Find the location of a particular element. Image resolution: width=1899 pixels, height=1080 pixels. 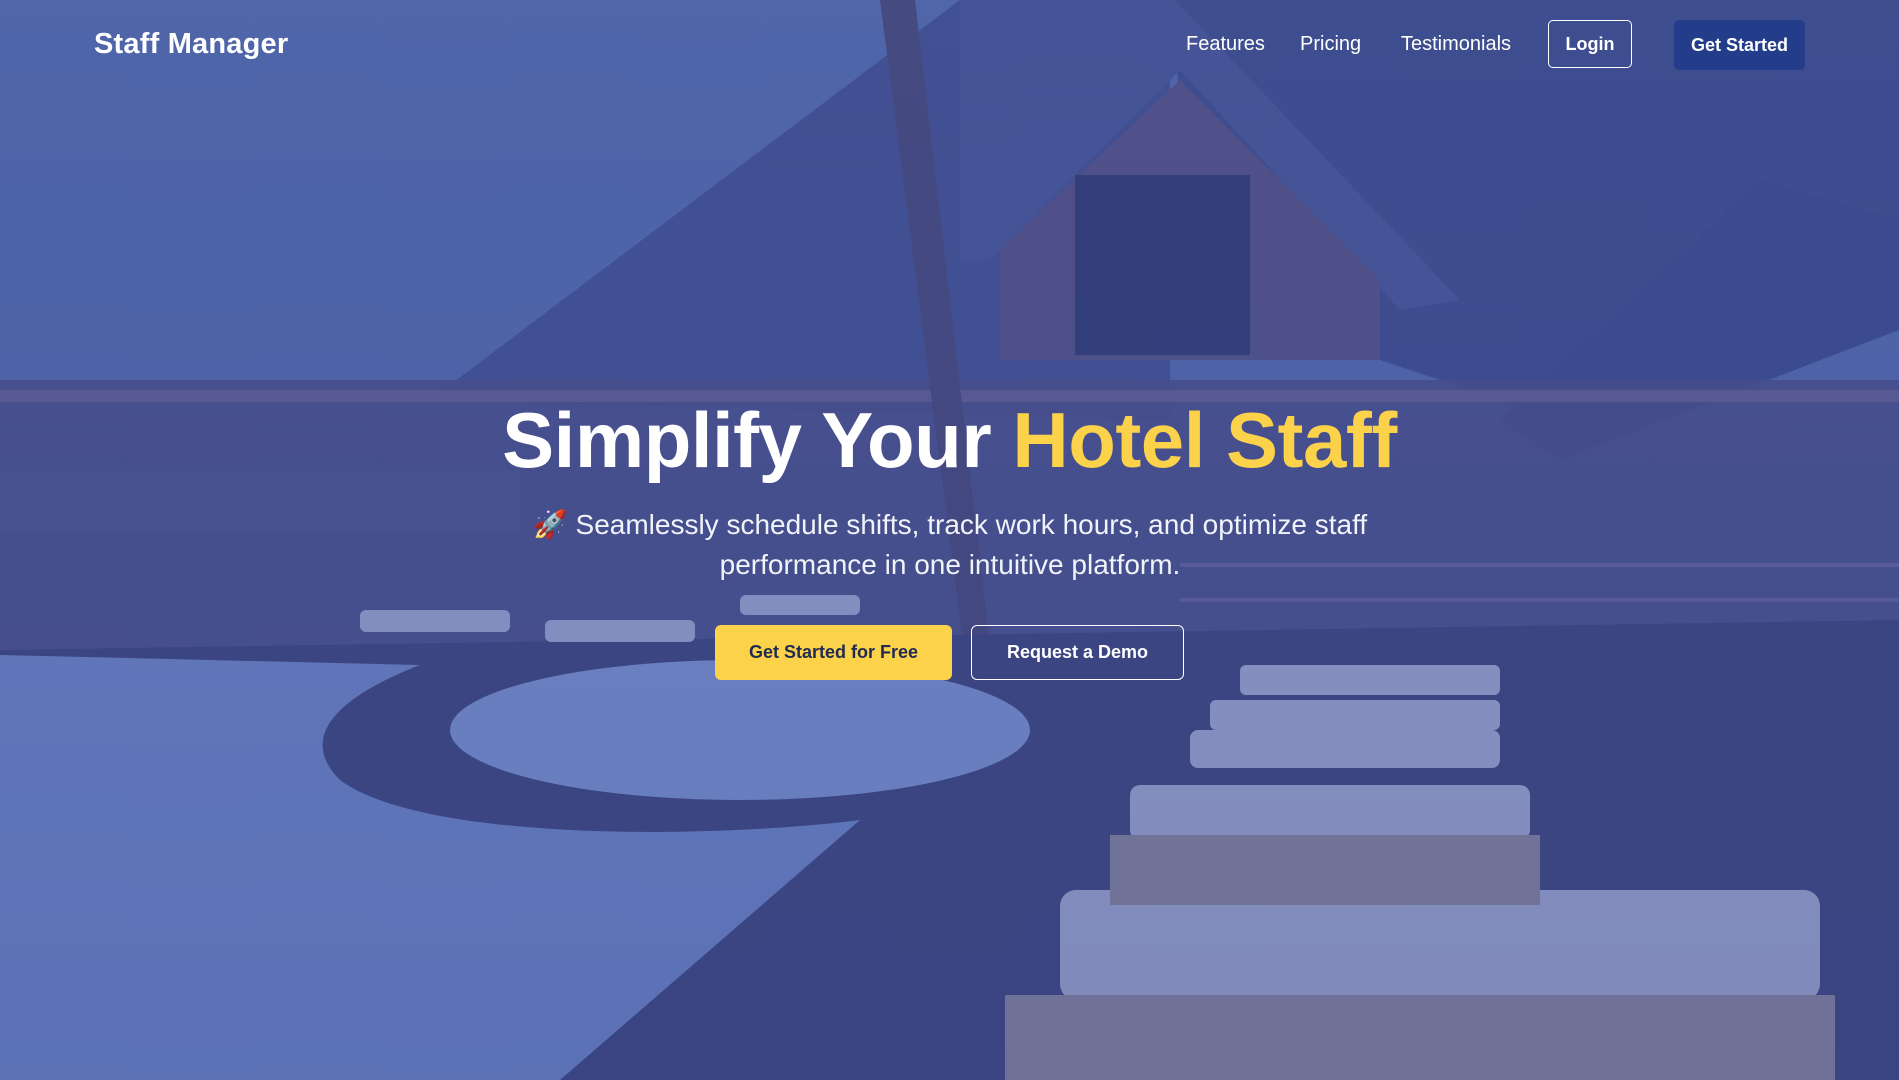

nav-link-features: Features is located at coordinates (1225, 44).